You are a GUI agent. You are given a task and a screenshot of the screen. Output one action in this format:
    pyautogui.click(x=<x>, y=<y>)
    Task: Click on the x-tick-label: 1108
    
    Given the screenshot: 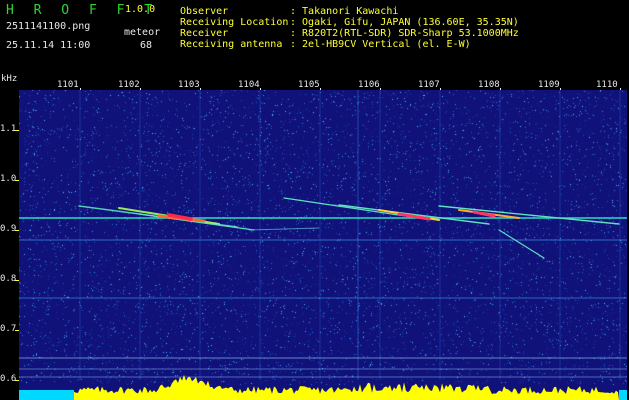 What is the action you would take?
    pyautogui.click(x=489, y=85)
    